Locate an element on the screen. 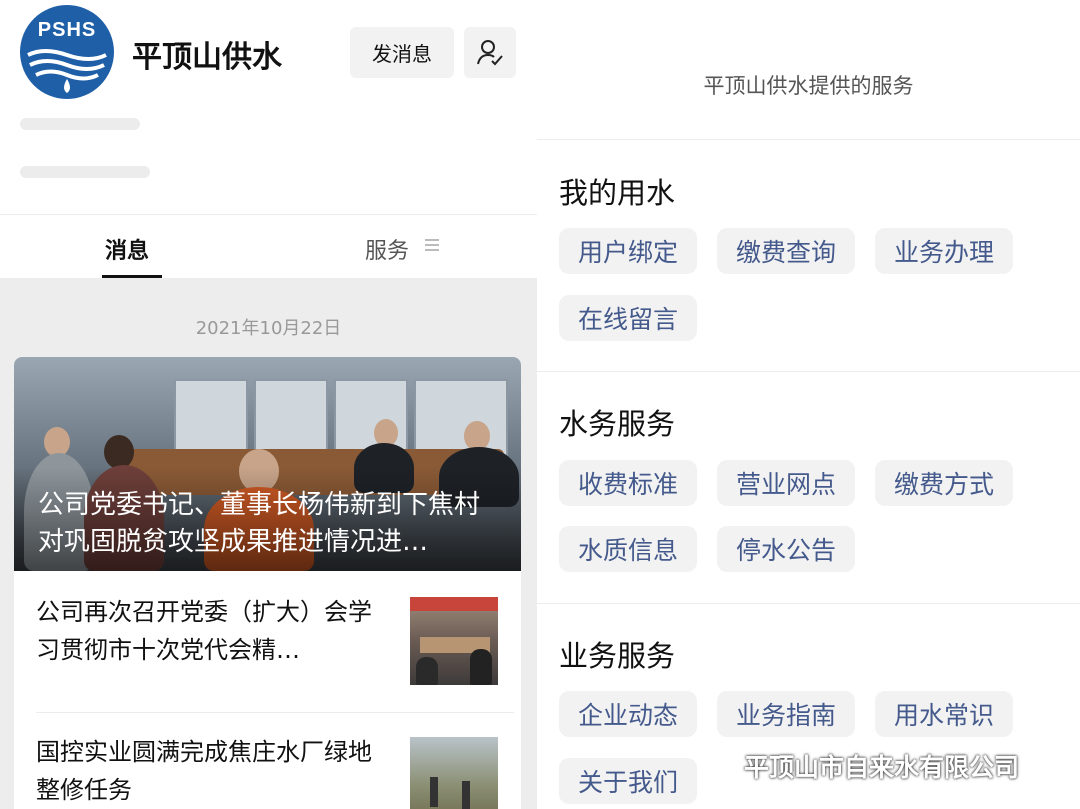 The width and height of the screenshot is (1080, 809). section-title-business-services: 业务服务 is located at coordinates (617, 656).